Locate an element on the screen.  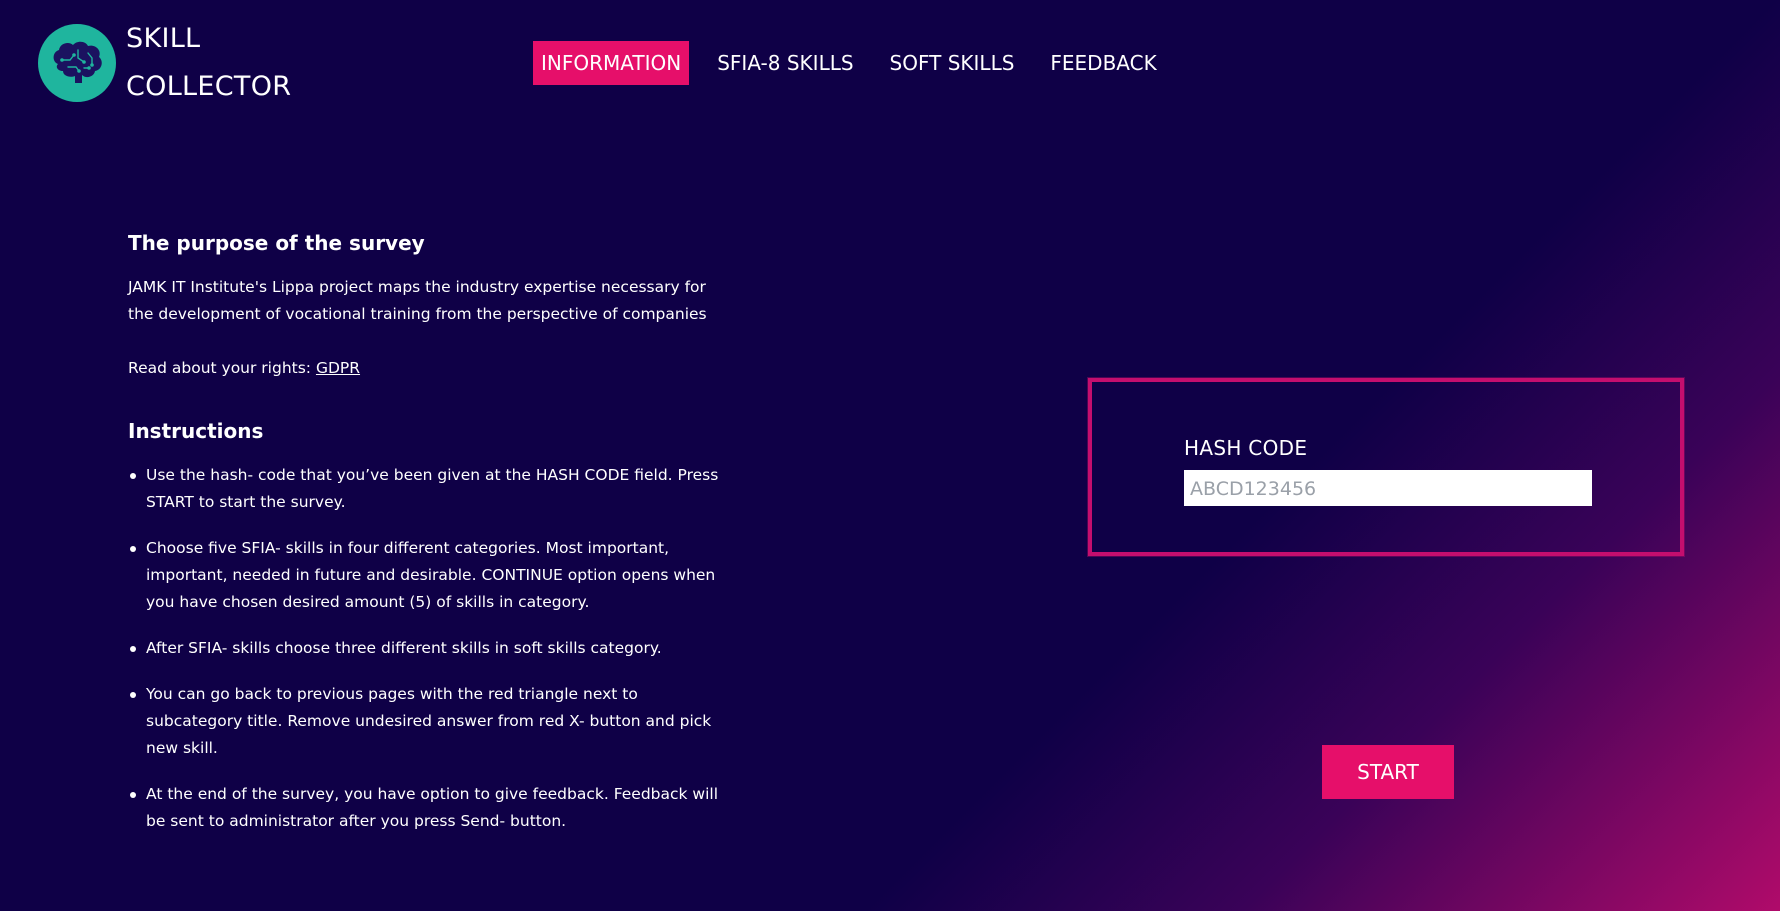
gdpr-link: GDPR is located at coordinates (338, 368).